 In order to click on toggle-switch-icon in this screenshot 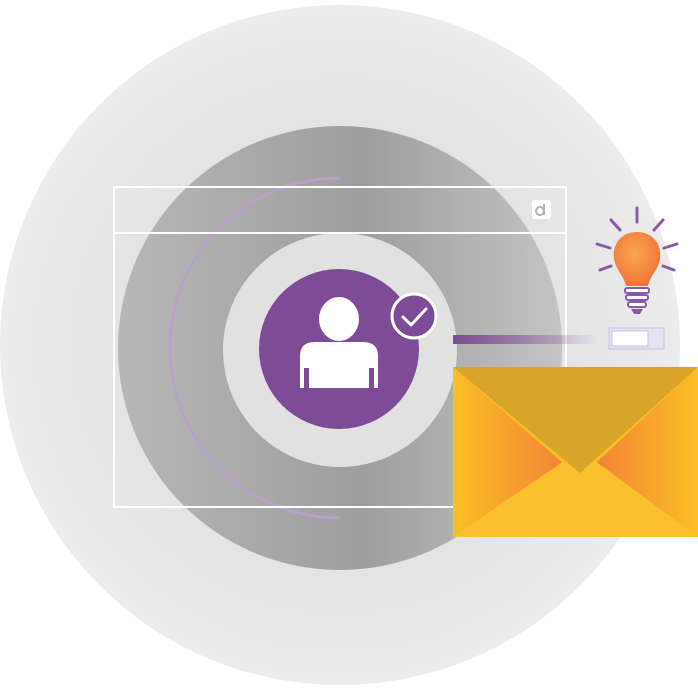, I will do `click(636, 338)`.